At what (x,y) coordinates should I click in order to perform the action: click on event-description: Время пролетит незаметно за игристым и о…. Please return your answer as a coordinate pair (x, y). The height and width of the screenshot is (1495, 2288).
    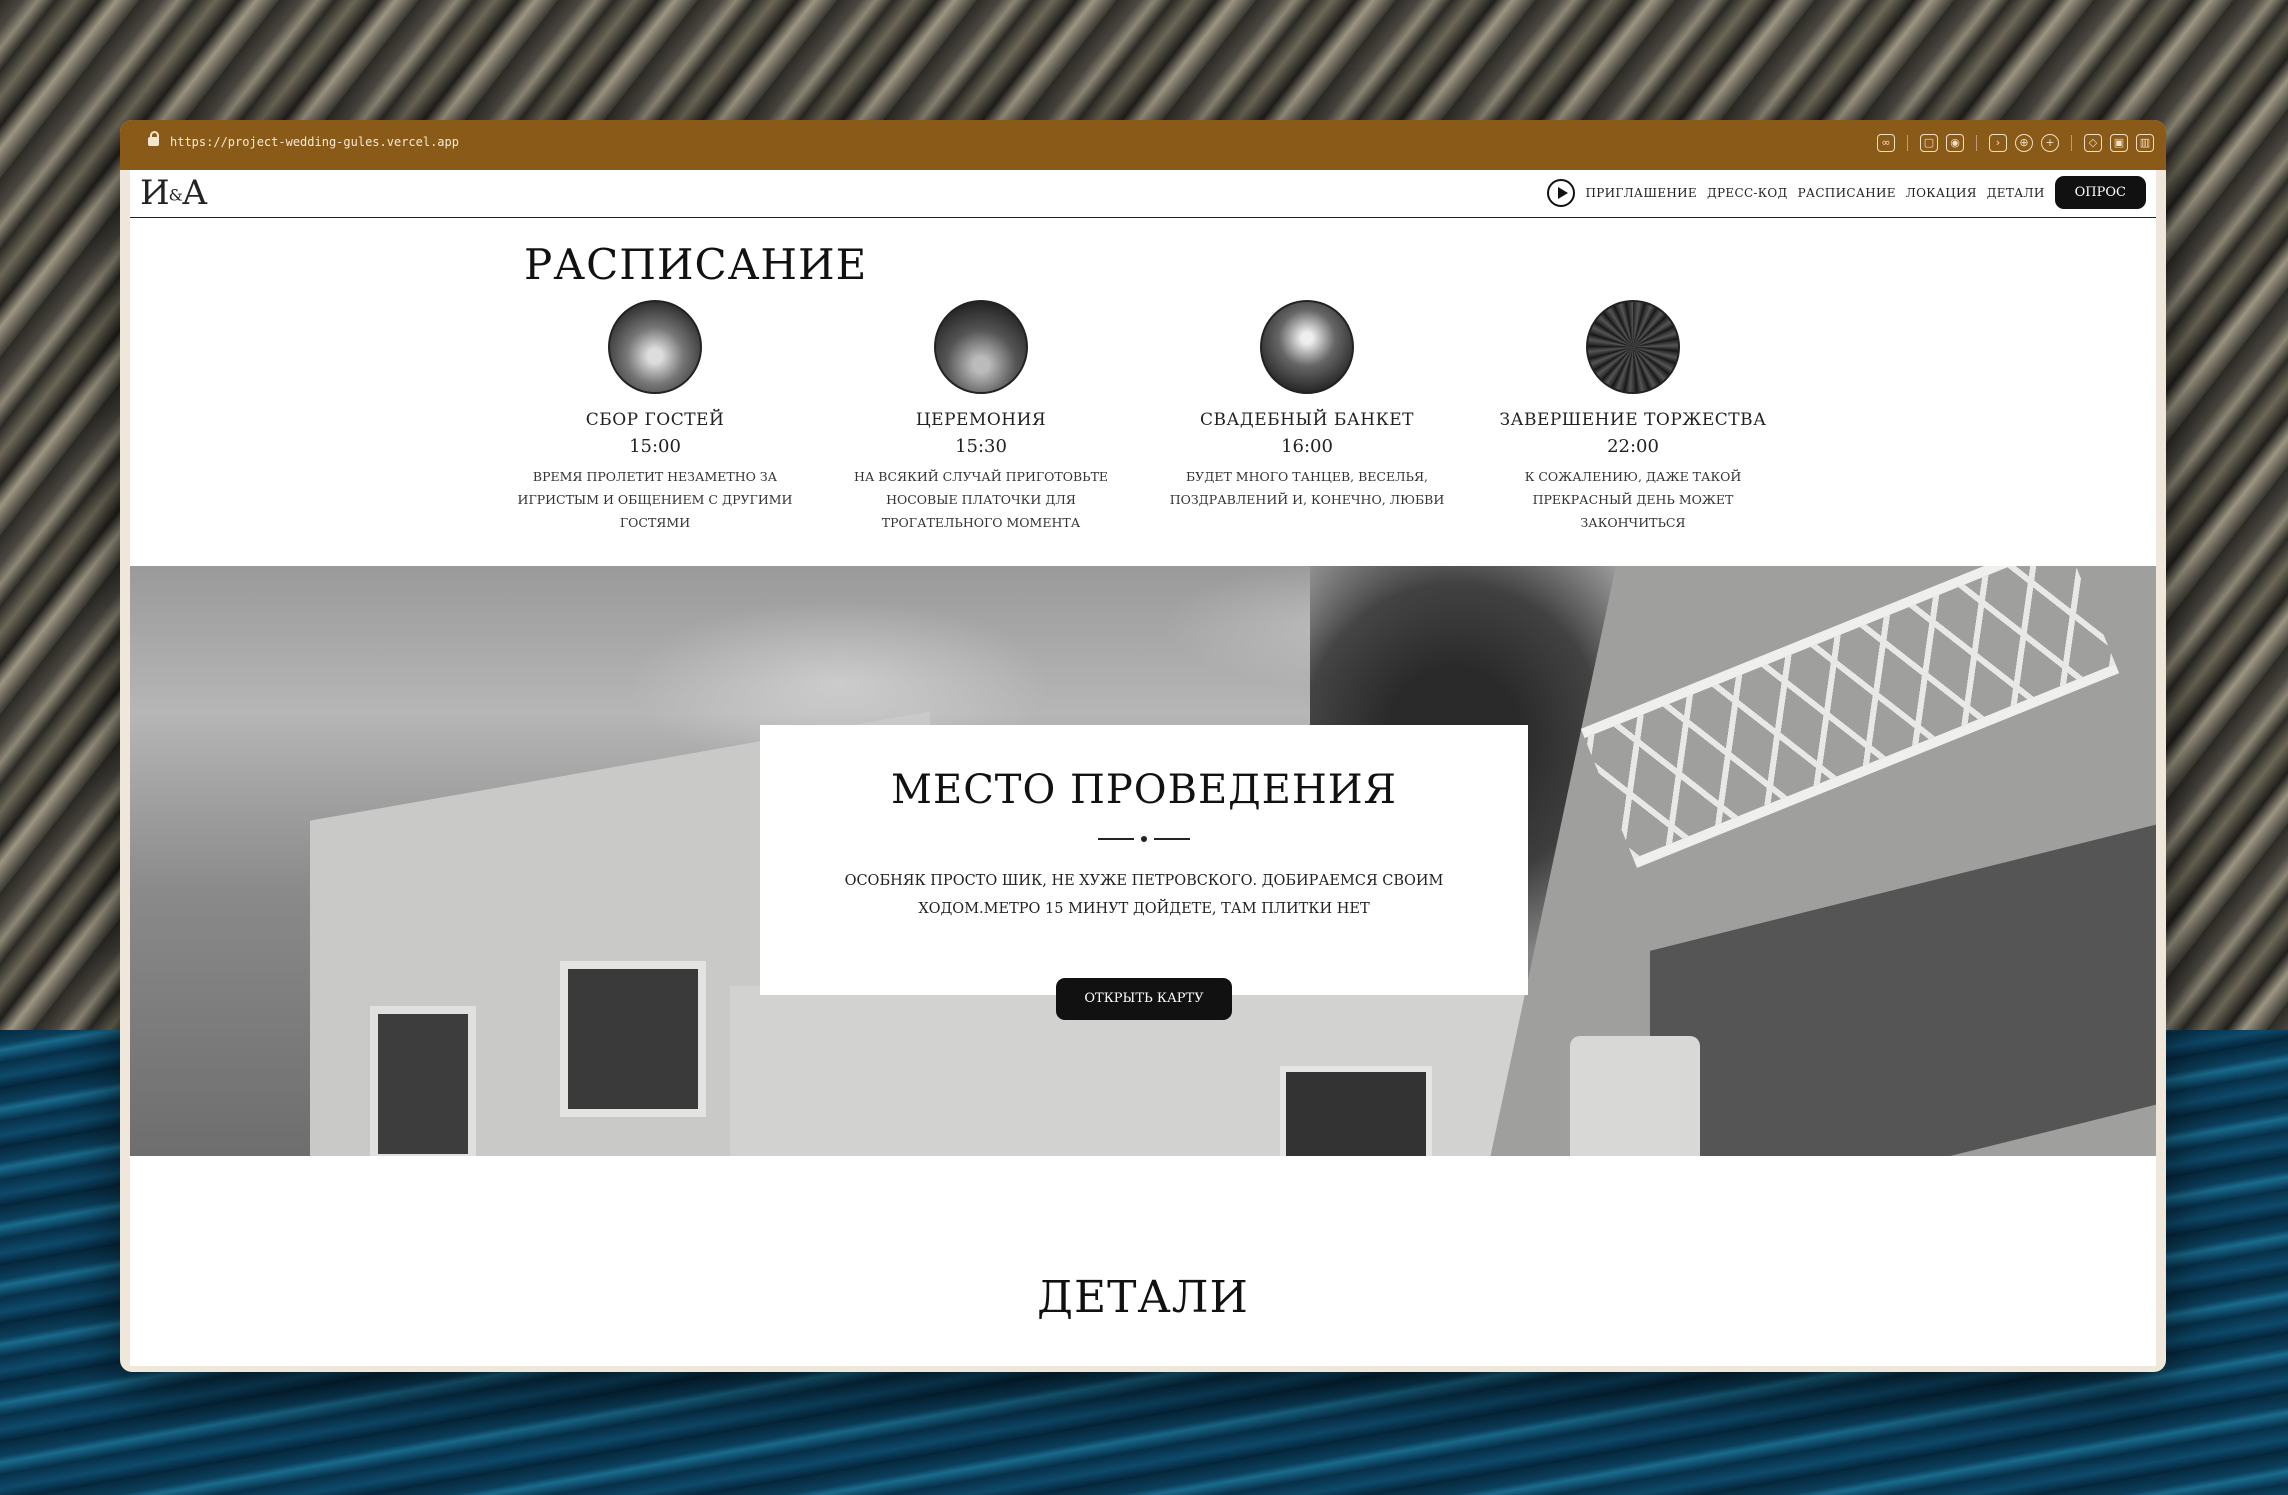
    Looking at the image, I should click on (655, 499).